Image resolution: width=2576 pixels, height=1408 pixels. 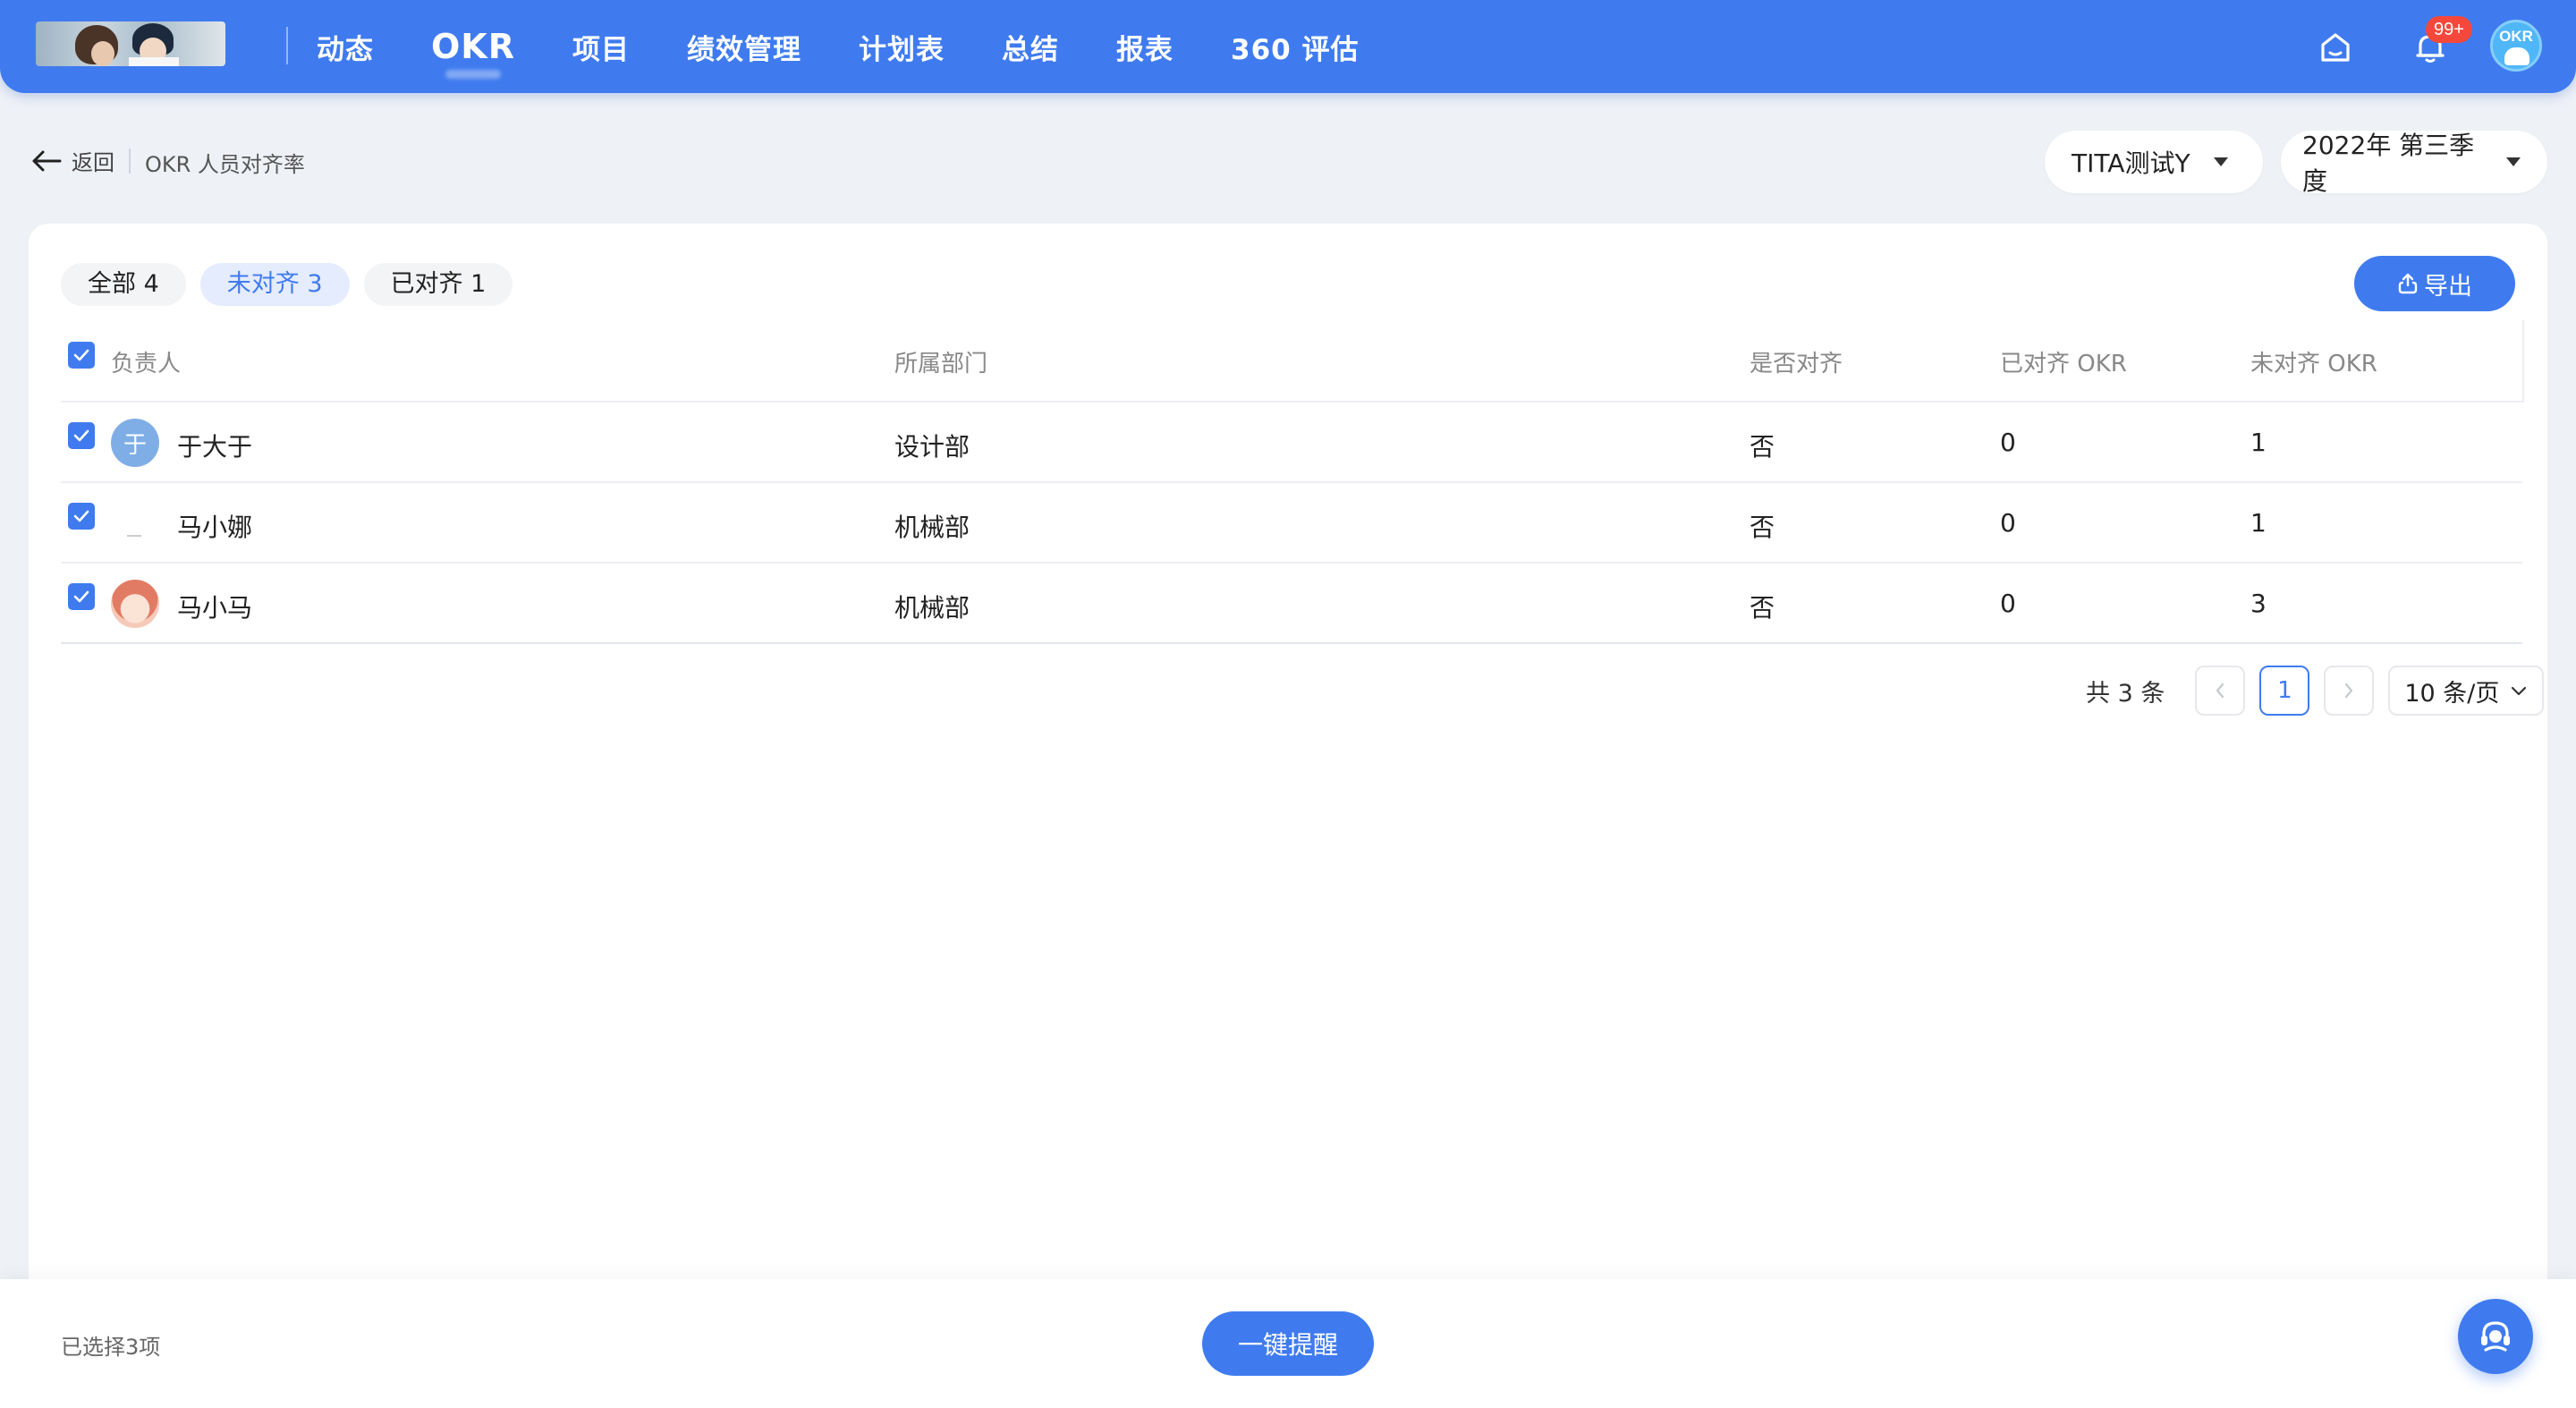 I want to click on export-label: 导出, so click(x=2448, y=286).